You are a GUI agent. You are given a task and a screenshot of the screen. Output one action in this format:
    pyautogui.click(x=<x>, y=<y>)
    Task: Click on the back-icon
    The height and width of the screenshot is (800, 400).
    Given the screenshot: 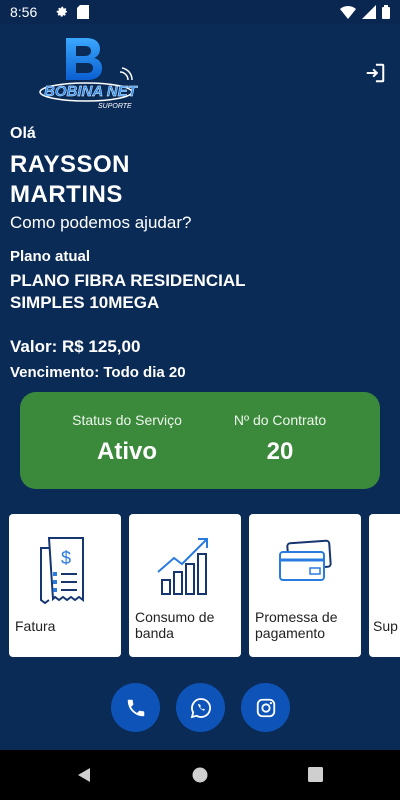 What is the action you would take?
    pyautogui.click(x=84, y=775)
    